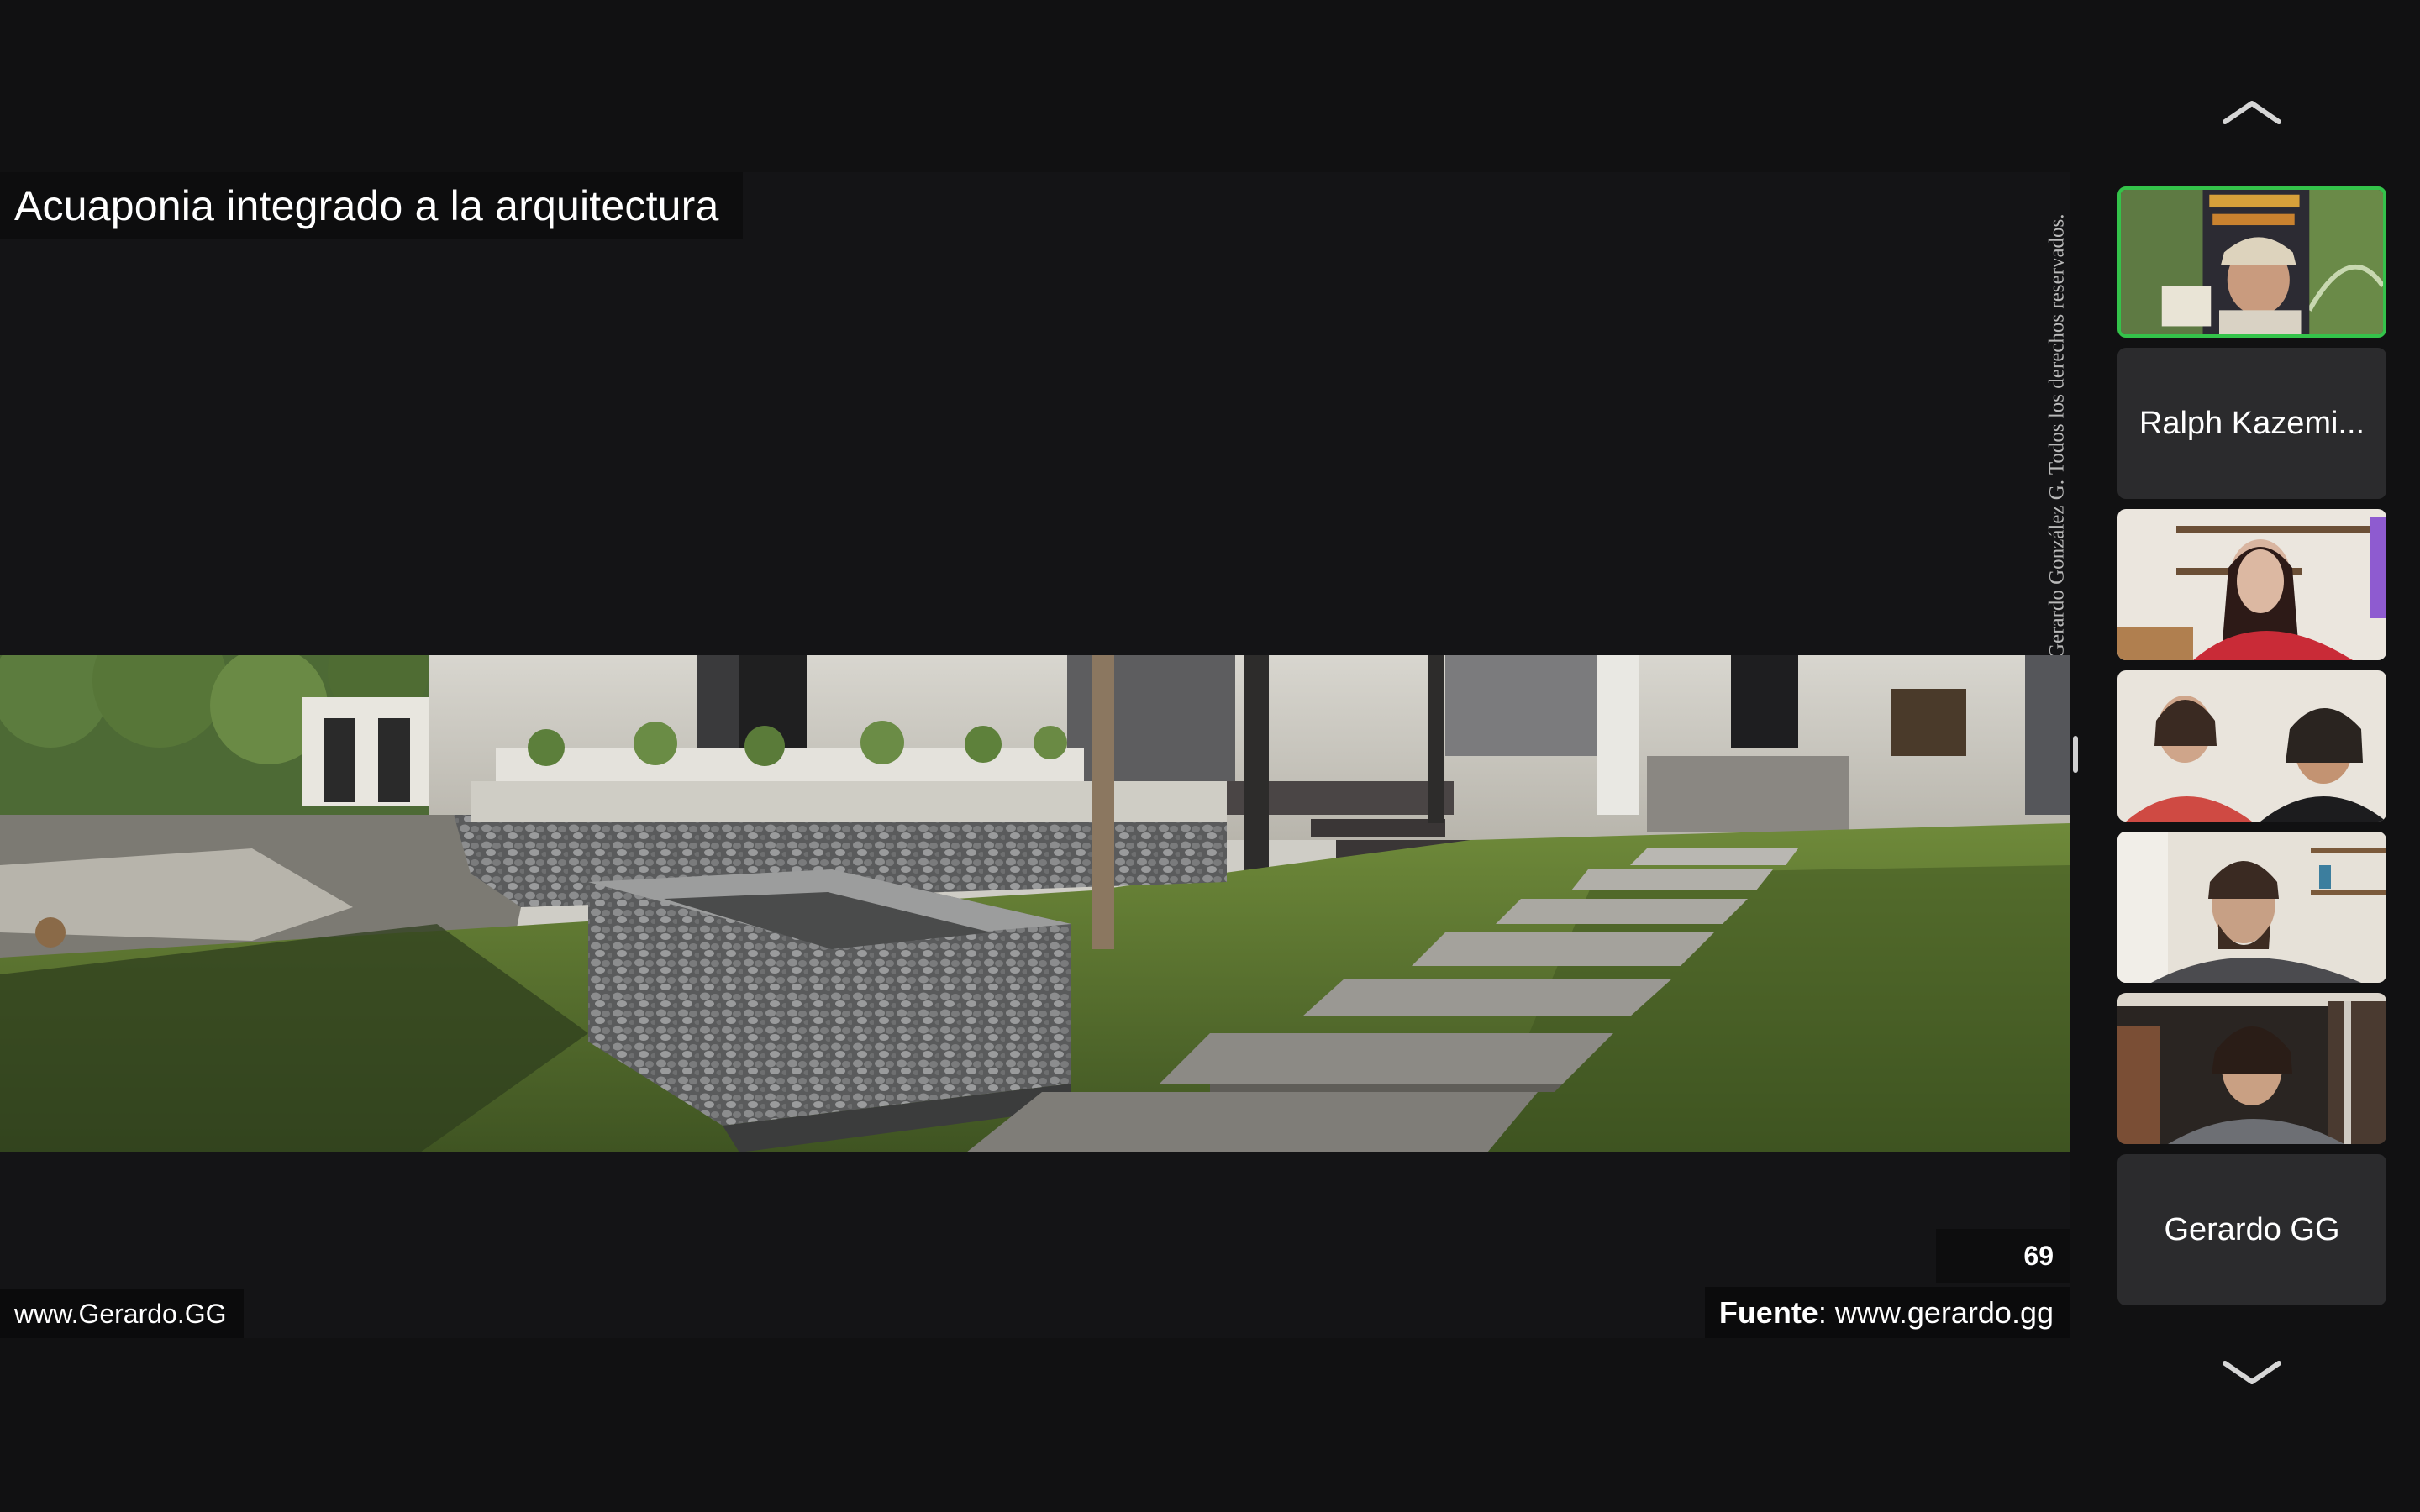 The height and width of the screenshot is (1512, 2420). I want to click on participant-tile-active-speaker, so click(2252, 262).